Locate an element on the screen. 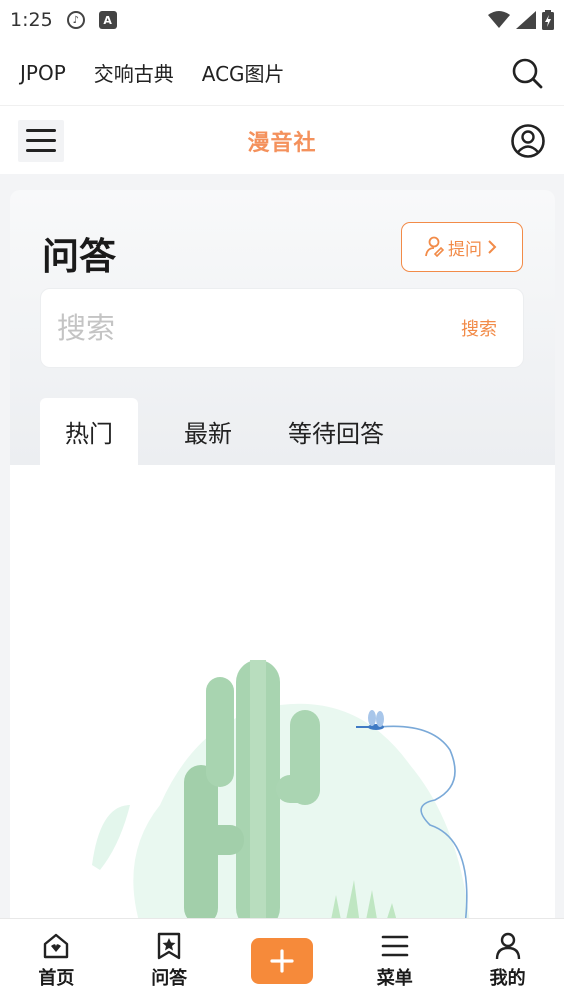  search-box: 搜索 is located at coordinates (282, 328).